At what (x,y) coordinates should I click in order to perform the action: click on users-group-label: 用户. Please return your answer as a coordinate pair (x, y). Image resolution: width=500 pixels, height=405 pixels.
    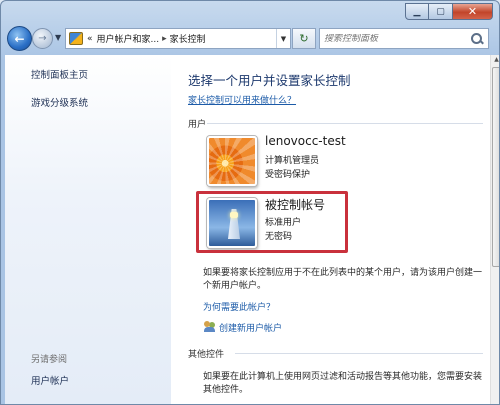
    Looking at the image, I should click on (197, 125).